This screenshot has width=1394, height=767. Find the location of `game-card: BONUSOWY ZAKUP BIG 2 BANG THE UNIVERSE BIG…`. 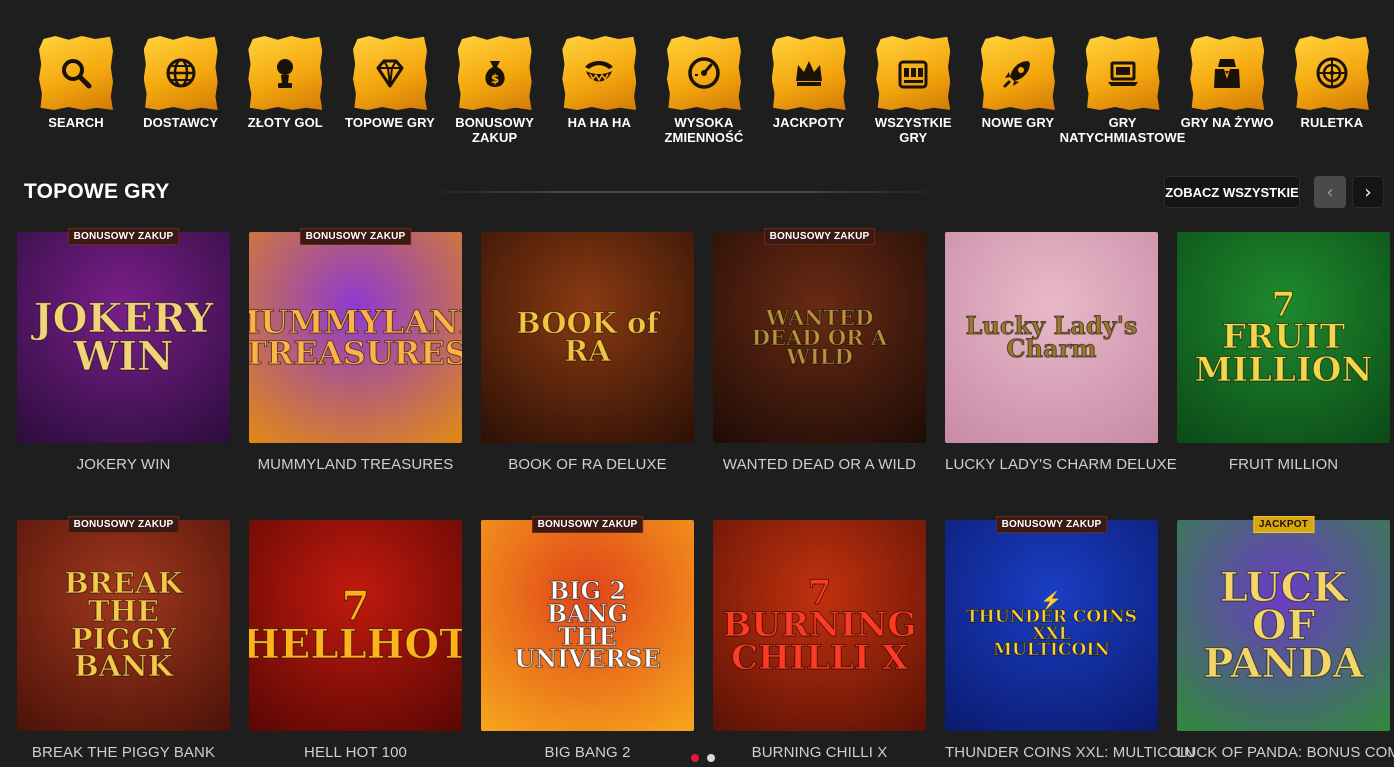

game-card: BONUSOWY ZAKUP BIG 2 BANG THE UNIVERSE BIG… is located at coordinates (587, 638).